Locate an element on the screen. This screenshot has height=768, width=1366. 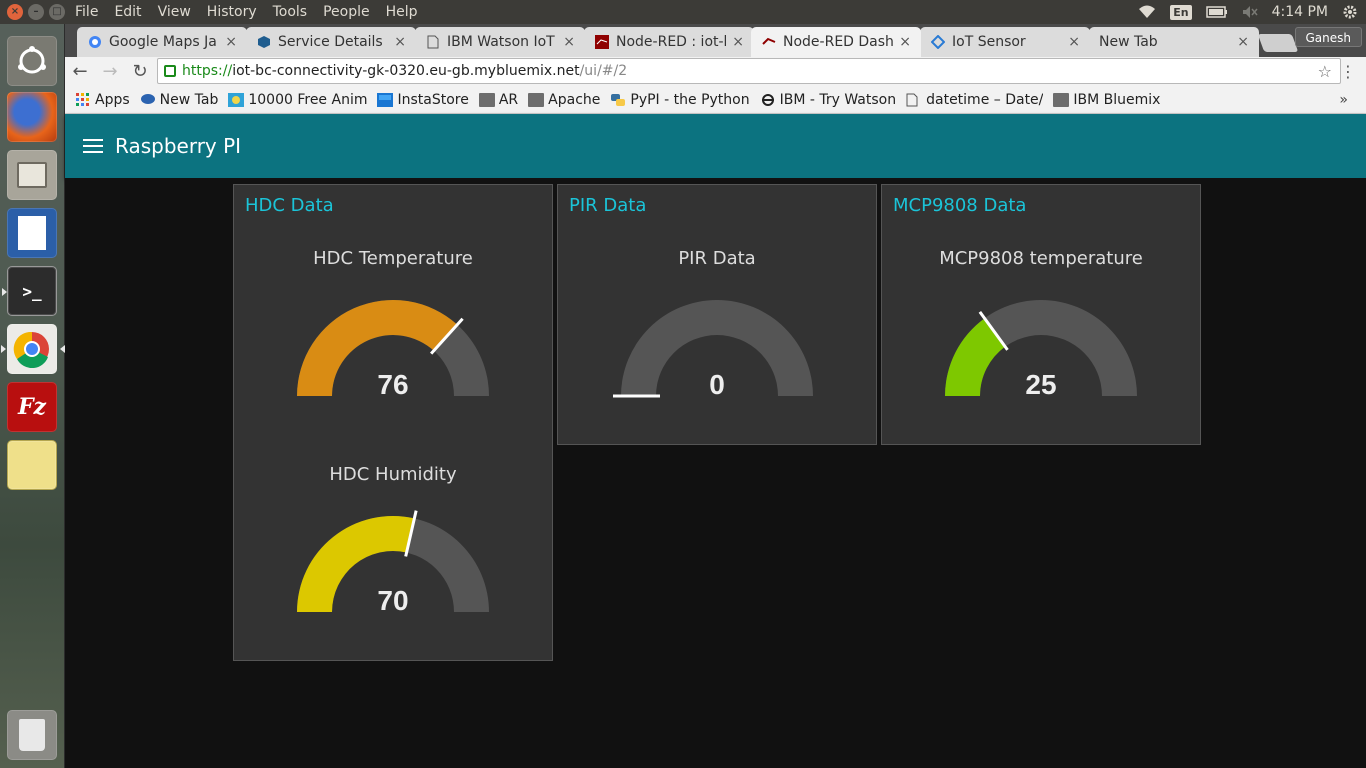
bookmark-ibm-watson: IBM - Try Watson is located at coordinates (828, 100).